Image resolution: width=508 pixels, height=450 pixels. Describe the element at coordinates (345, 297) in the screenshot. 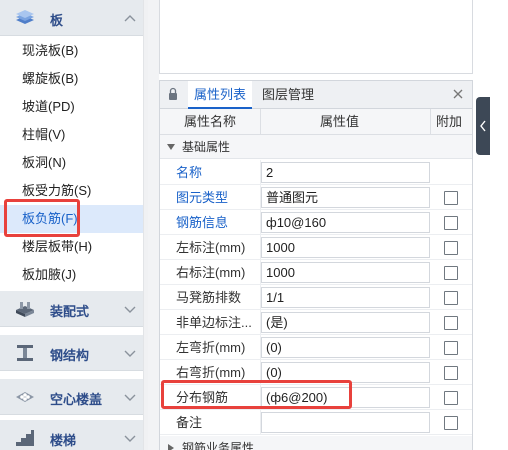

I see `property-value-field: 1/1` at that location.